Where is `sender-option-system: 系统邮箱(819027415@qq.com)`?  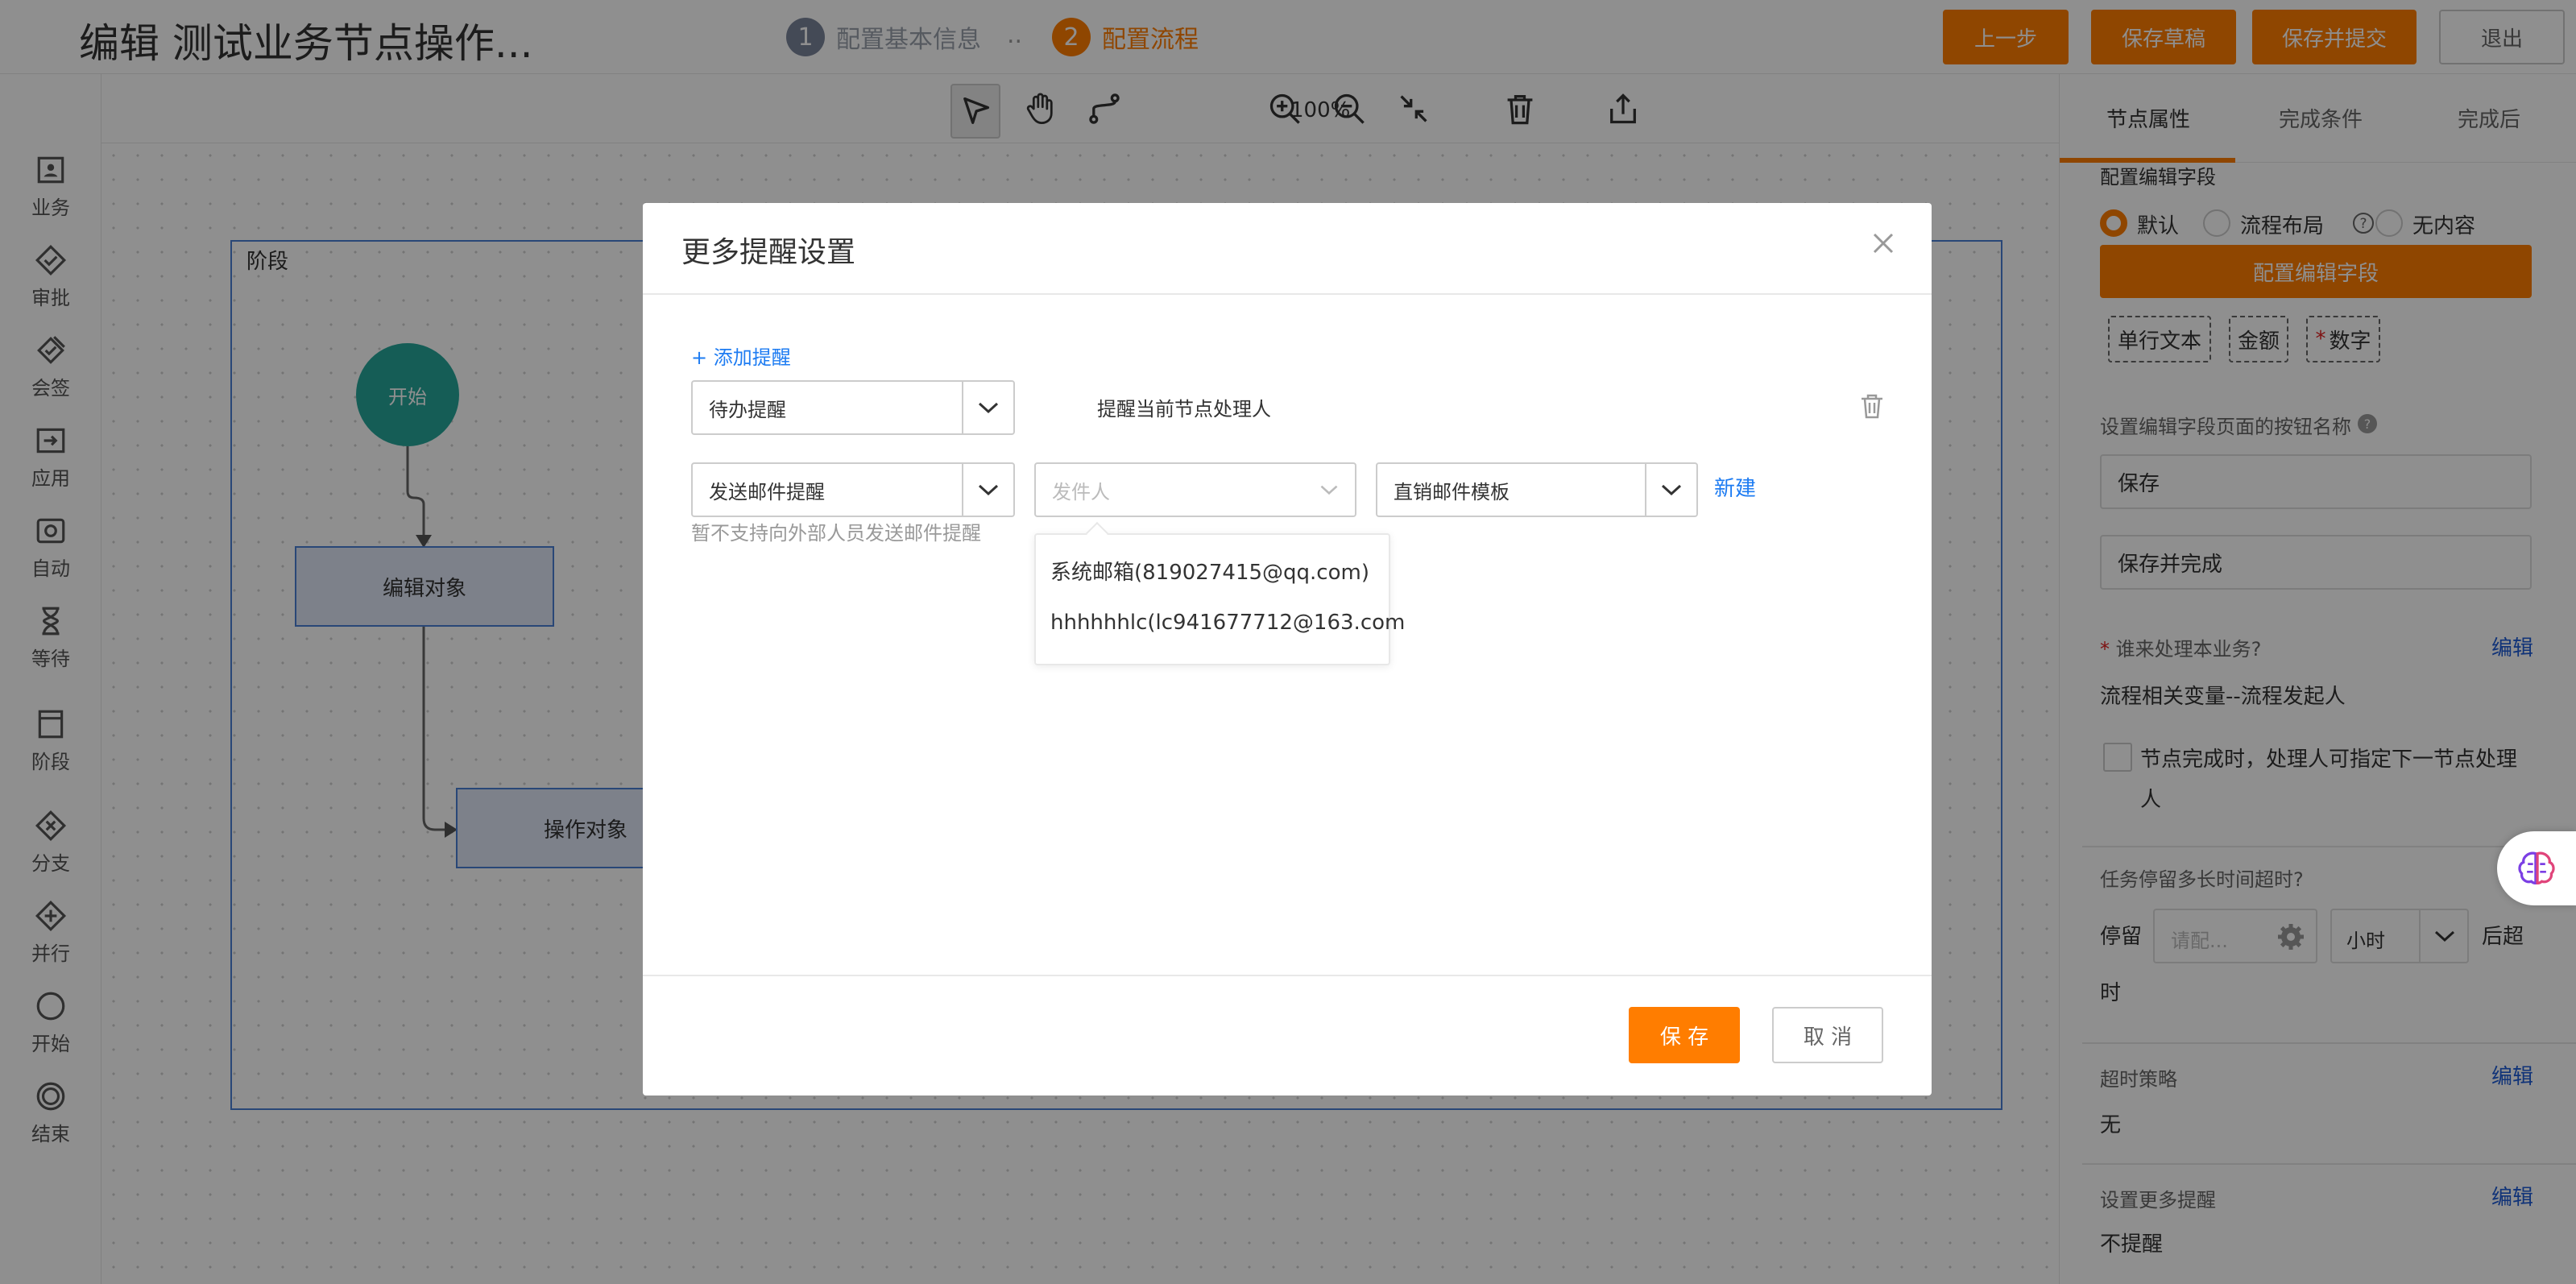
sender-option-system: 系统邮箱(819027415@qq.com) is located at coordinates (1209, 571).